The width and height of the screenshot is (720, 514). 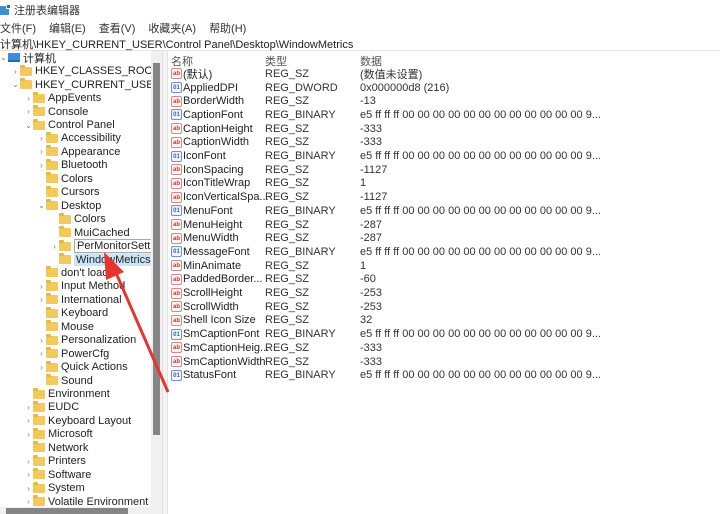 I want to click on tree-item: WindowMetrics, so click(x=101, y=260).